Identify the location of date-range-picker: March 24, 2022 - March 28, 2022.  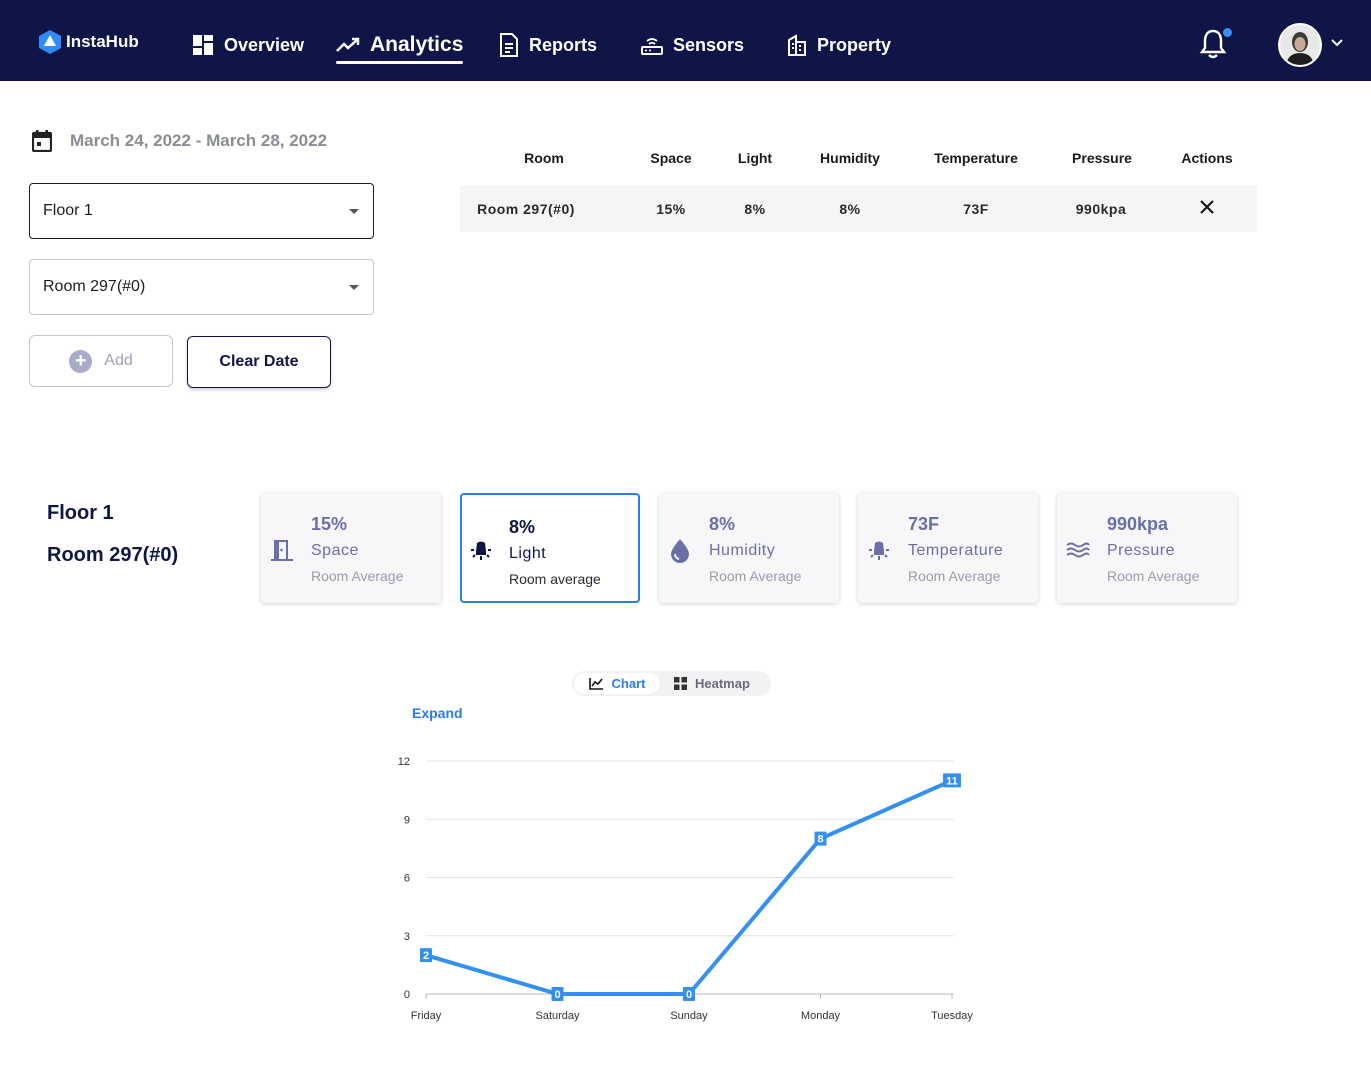
(179, 141).